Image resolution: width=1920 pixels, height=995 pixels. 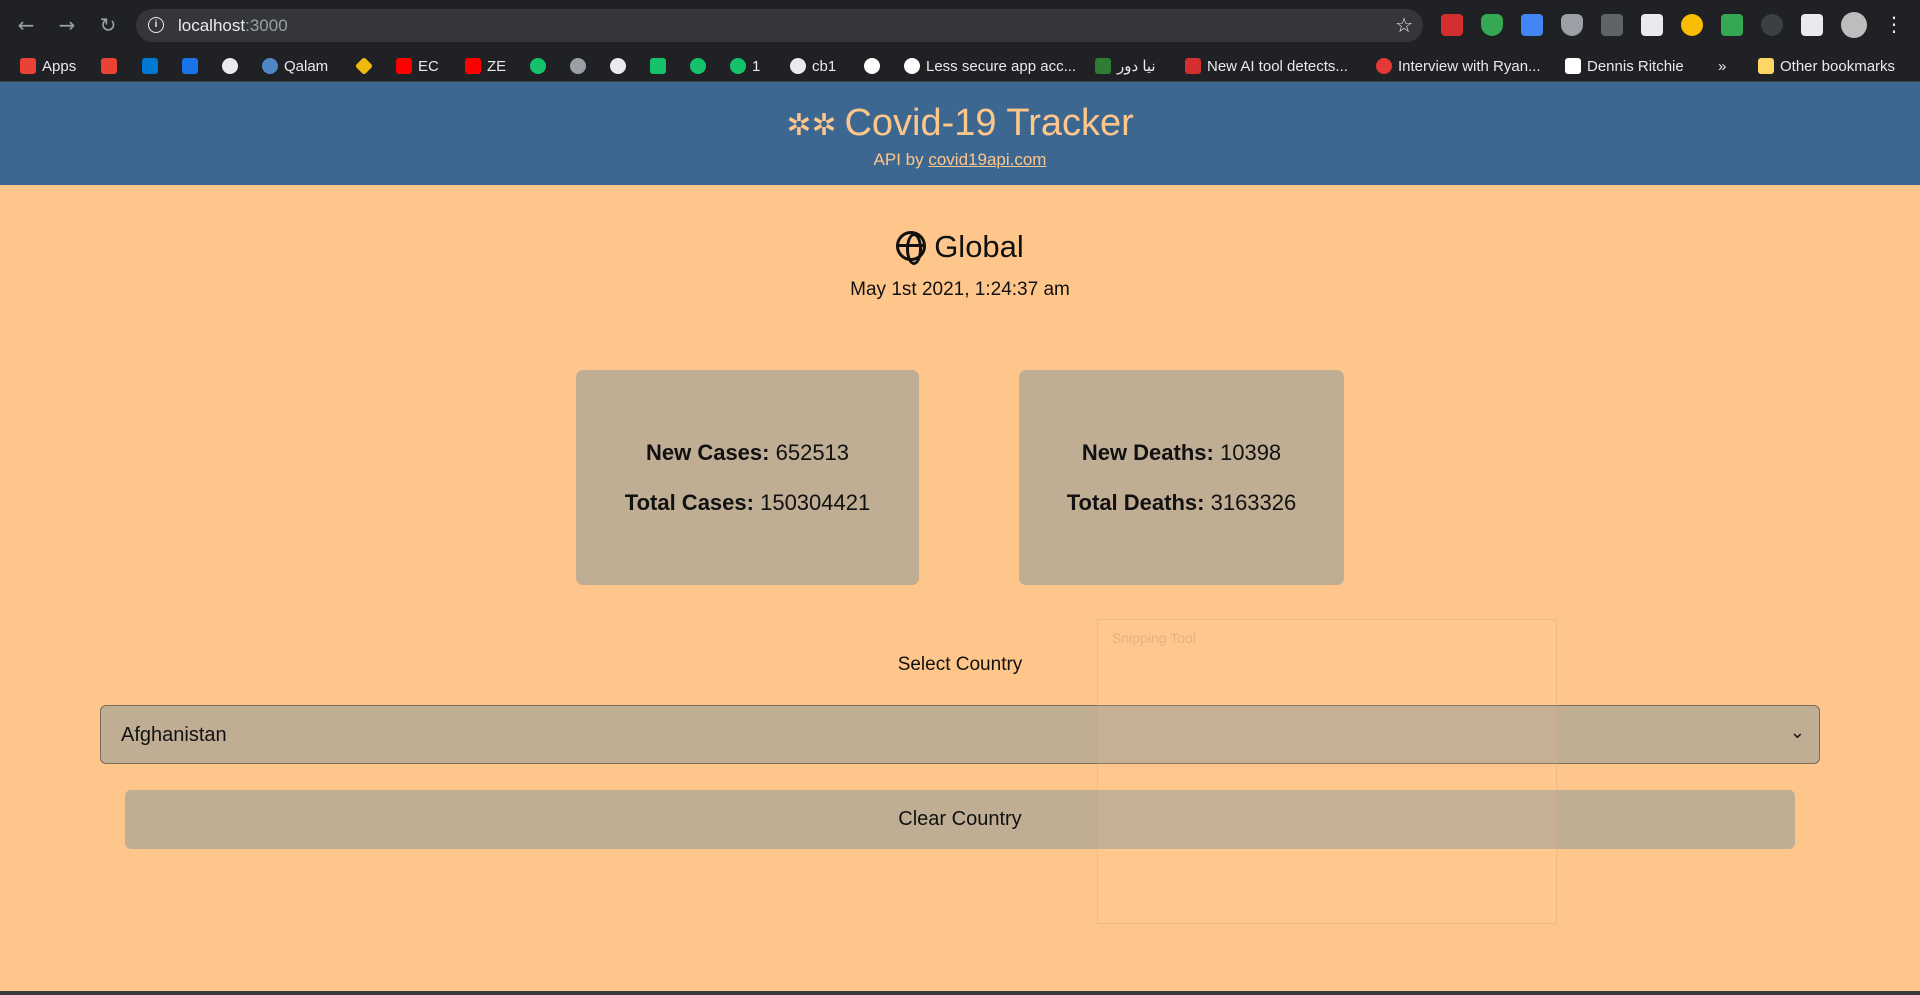 I want to click on bookmarks-overflow: », so click(x=1722, y=66).